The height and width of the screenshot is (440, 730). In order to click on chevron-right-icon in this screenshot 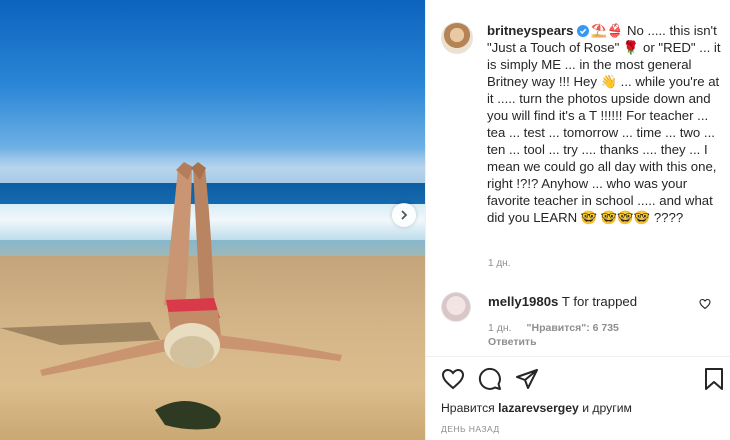, I will do `click(404, 215)`.